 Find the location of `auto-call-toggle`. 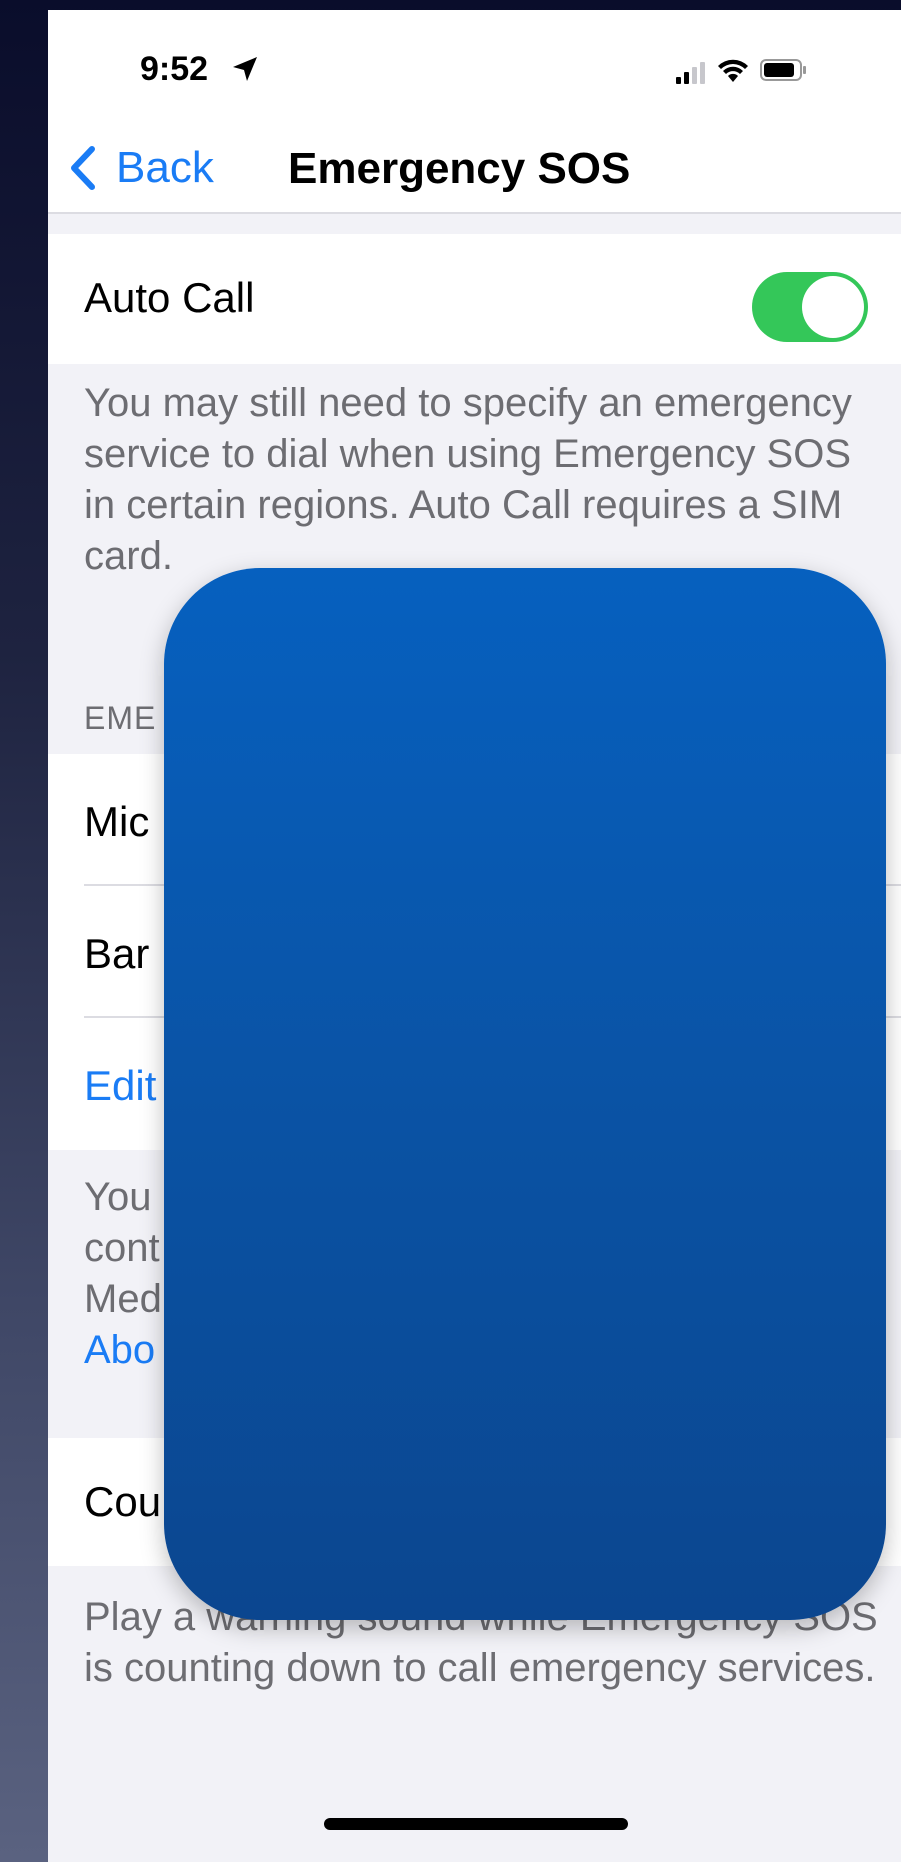

auto-call-toggle is located at coordinates (810, 307).